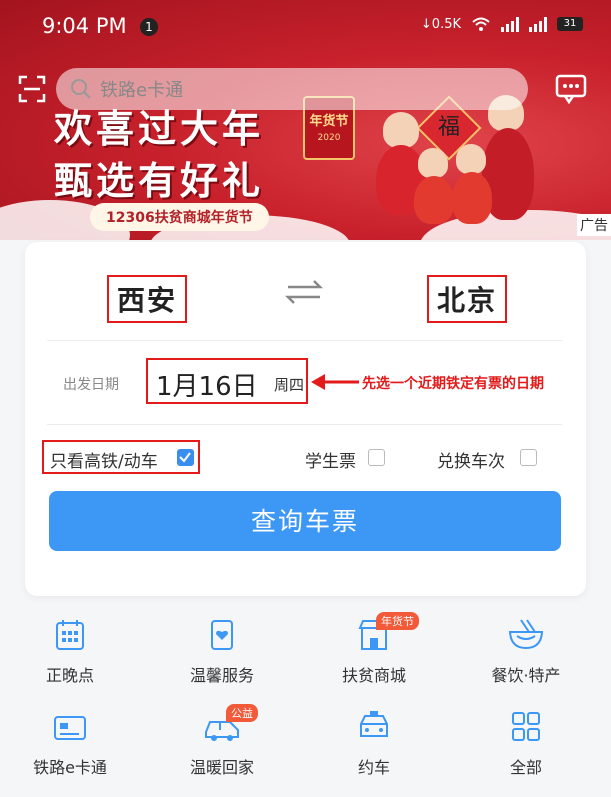  What do you see at coordinates (70, 658) in the screenshot?
I see `service-item-delay: 正晚点` at bounding box center [70, 658].